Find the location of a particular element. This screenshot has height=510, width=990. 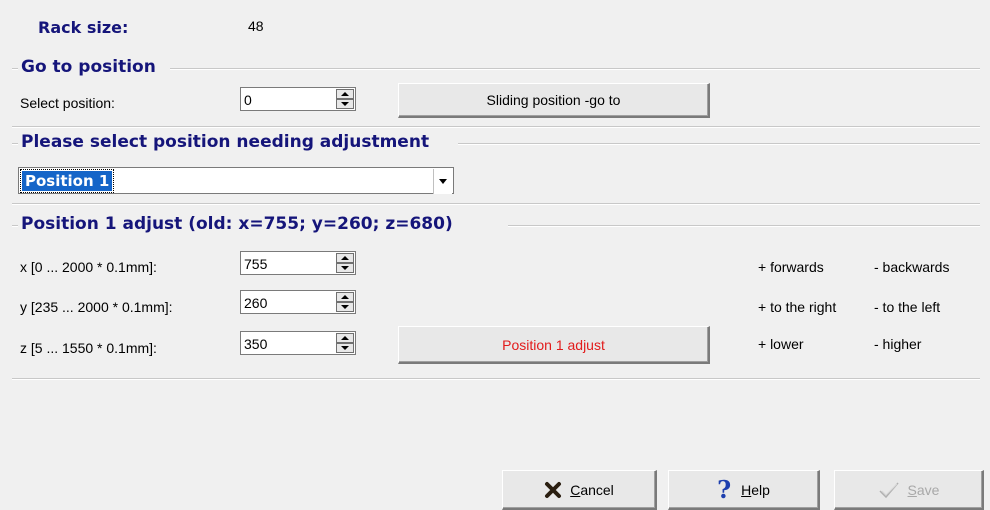

sliding-position-go-to-button: Sliding position - go to is located at coordinates (554, 100).